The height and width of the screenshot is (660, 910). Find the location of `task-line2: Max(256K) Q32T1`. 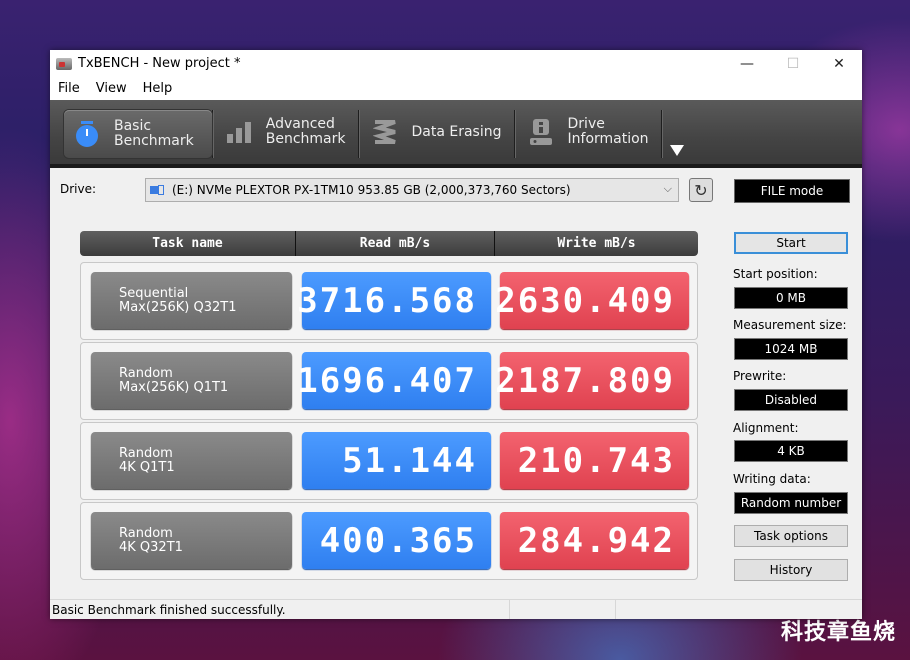

task-line2: Max(256K) Q32T1 is located at coordinates (178, 307).